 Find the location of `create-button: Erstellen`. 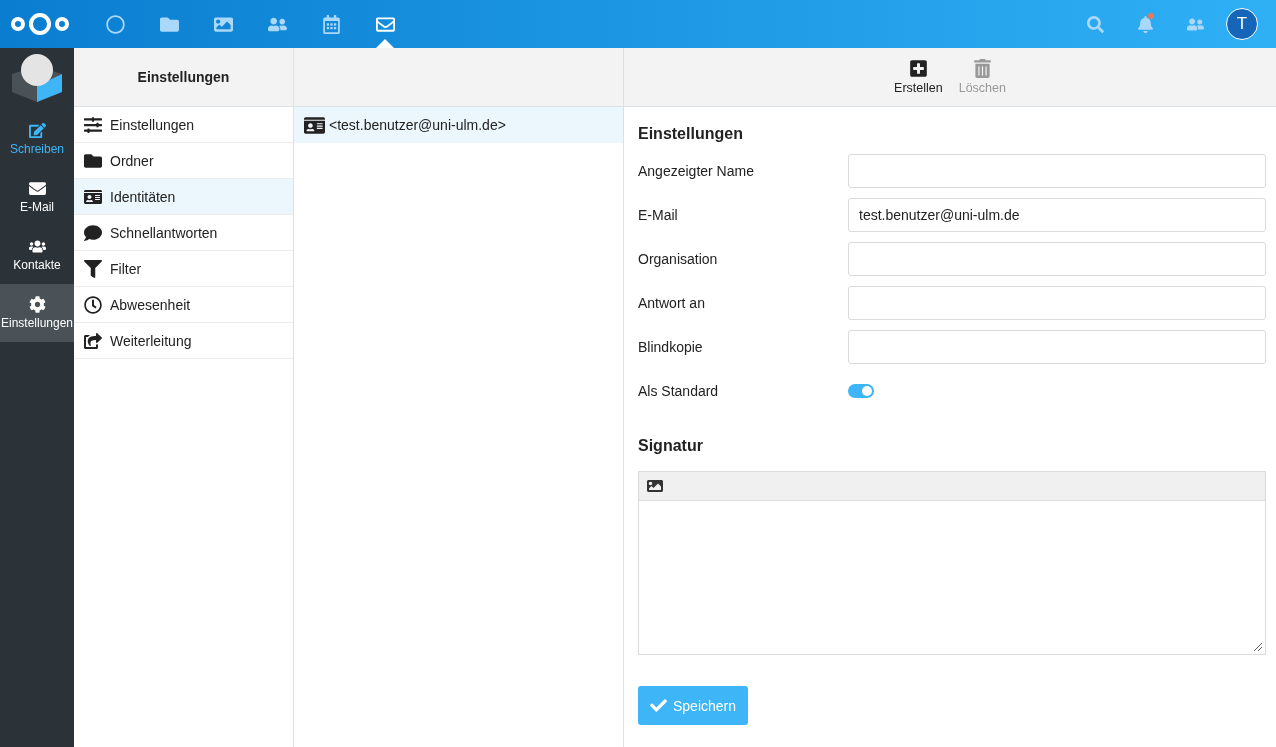

create-button: Erstellen is located at coordinates (918, 77).